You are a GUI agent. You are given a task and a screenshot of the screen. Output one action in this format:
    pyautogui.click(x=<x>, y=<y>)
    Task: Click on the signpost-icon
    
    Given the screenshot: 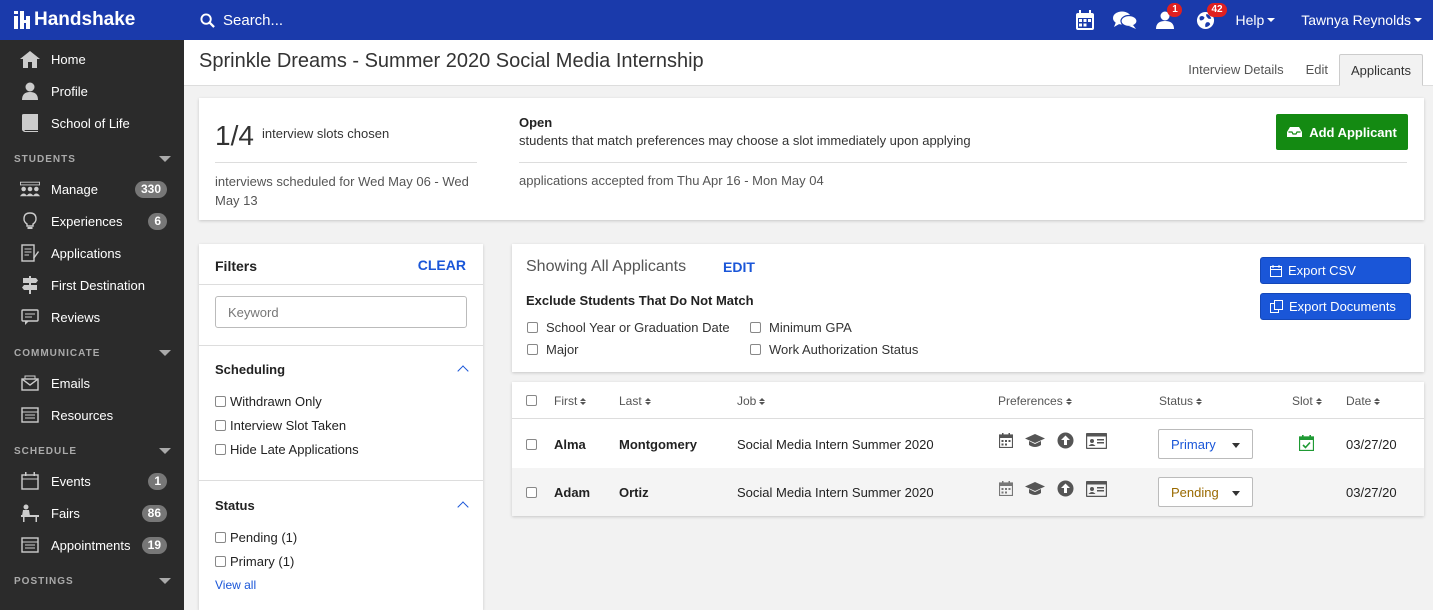 What is the action you would take?
    pyautogui.click(x=30, y=285)
    